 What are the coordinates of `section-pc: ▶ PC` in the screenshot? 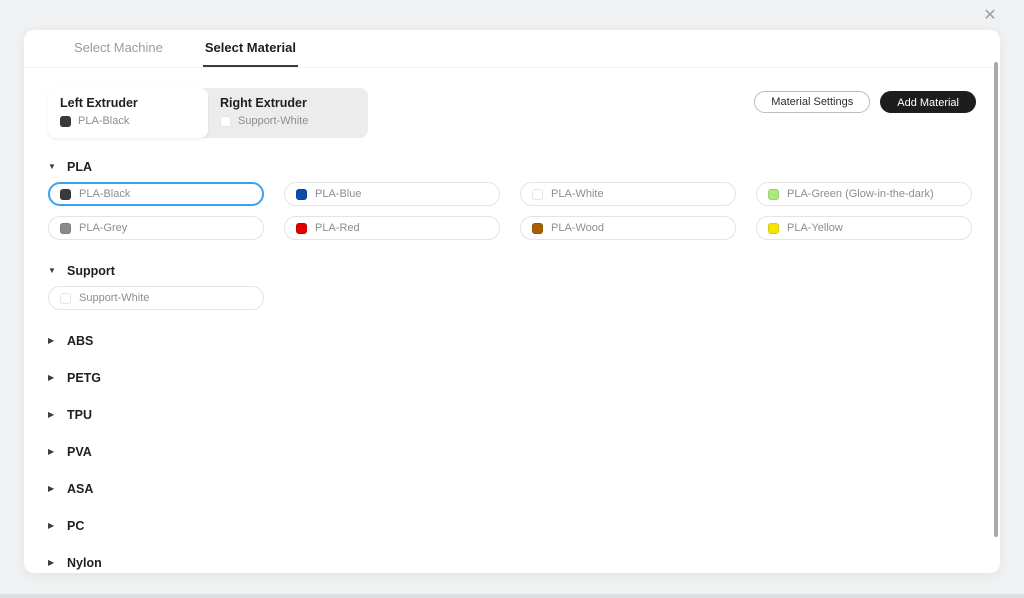 It's located at (512, 526).